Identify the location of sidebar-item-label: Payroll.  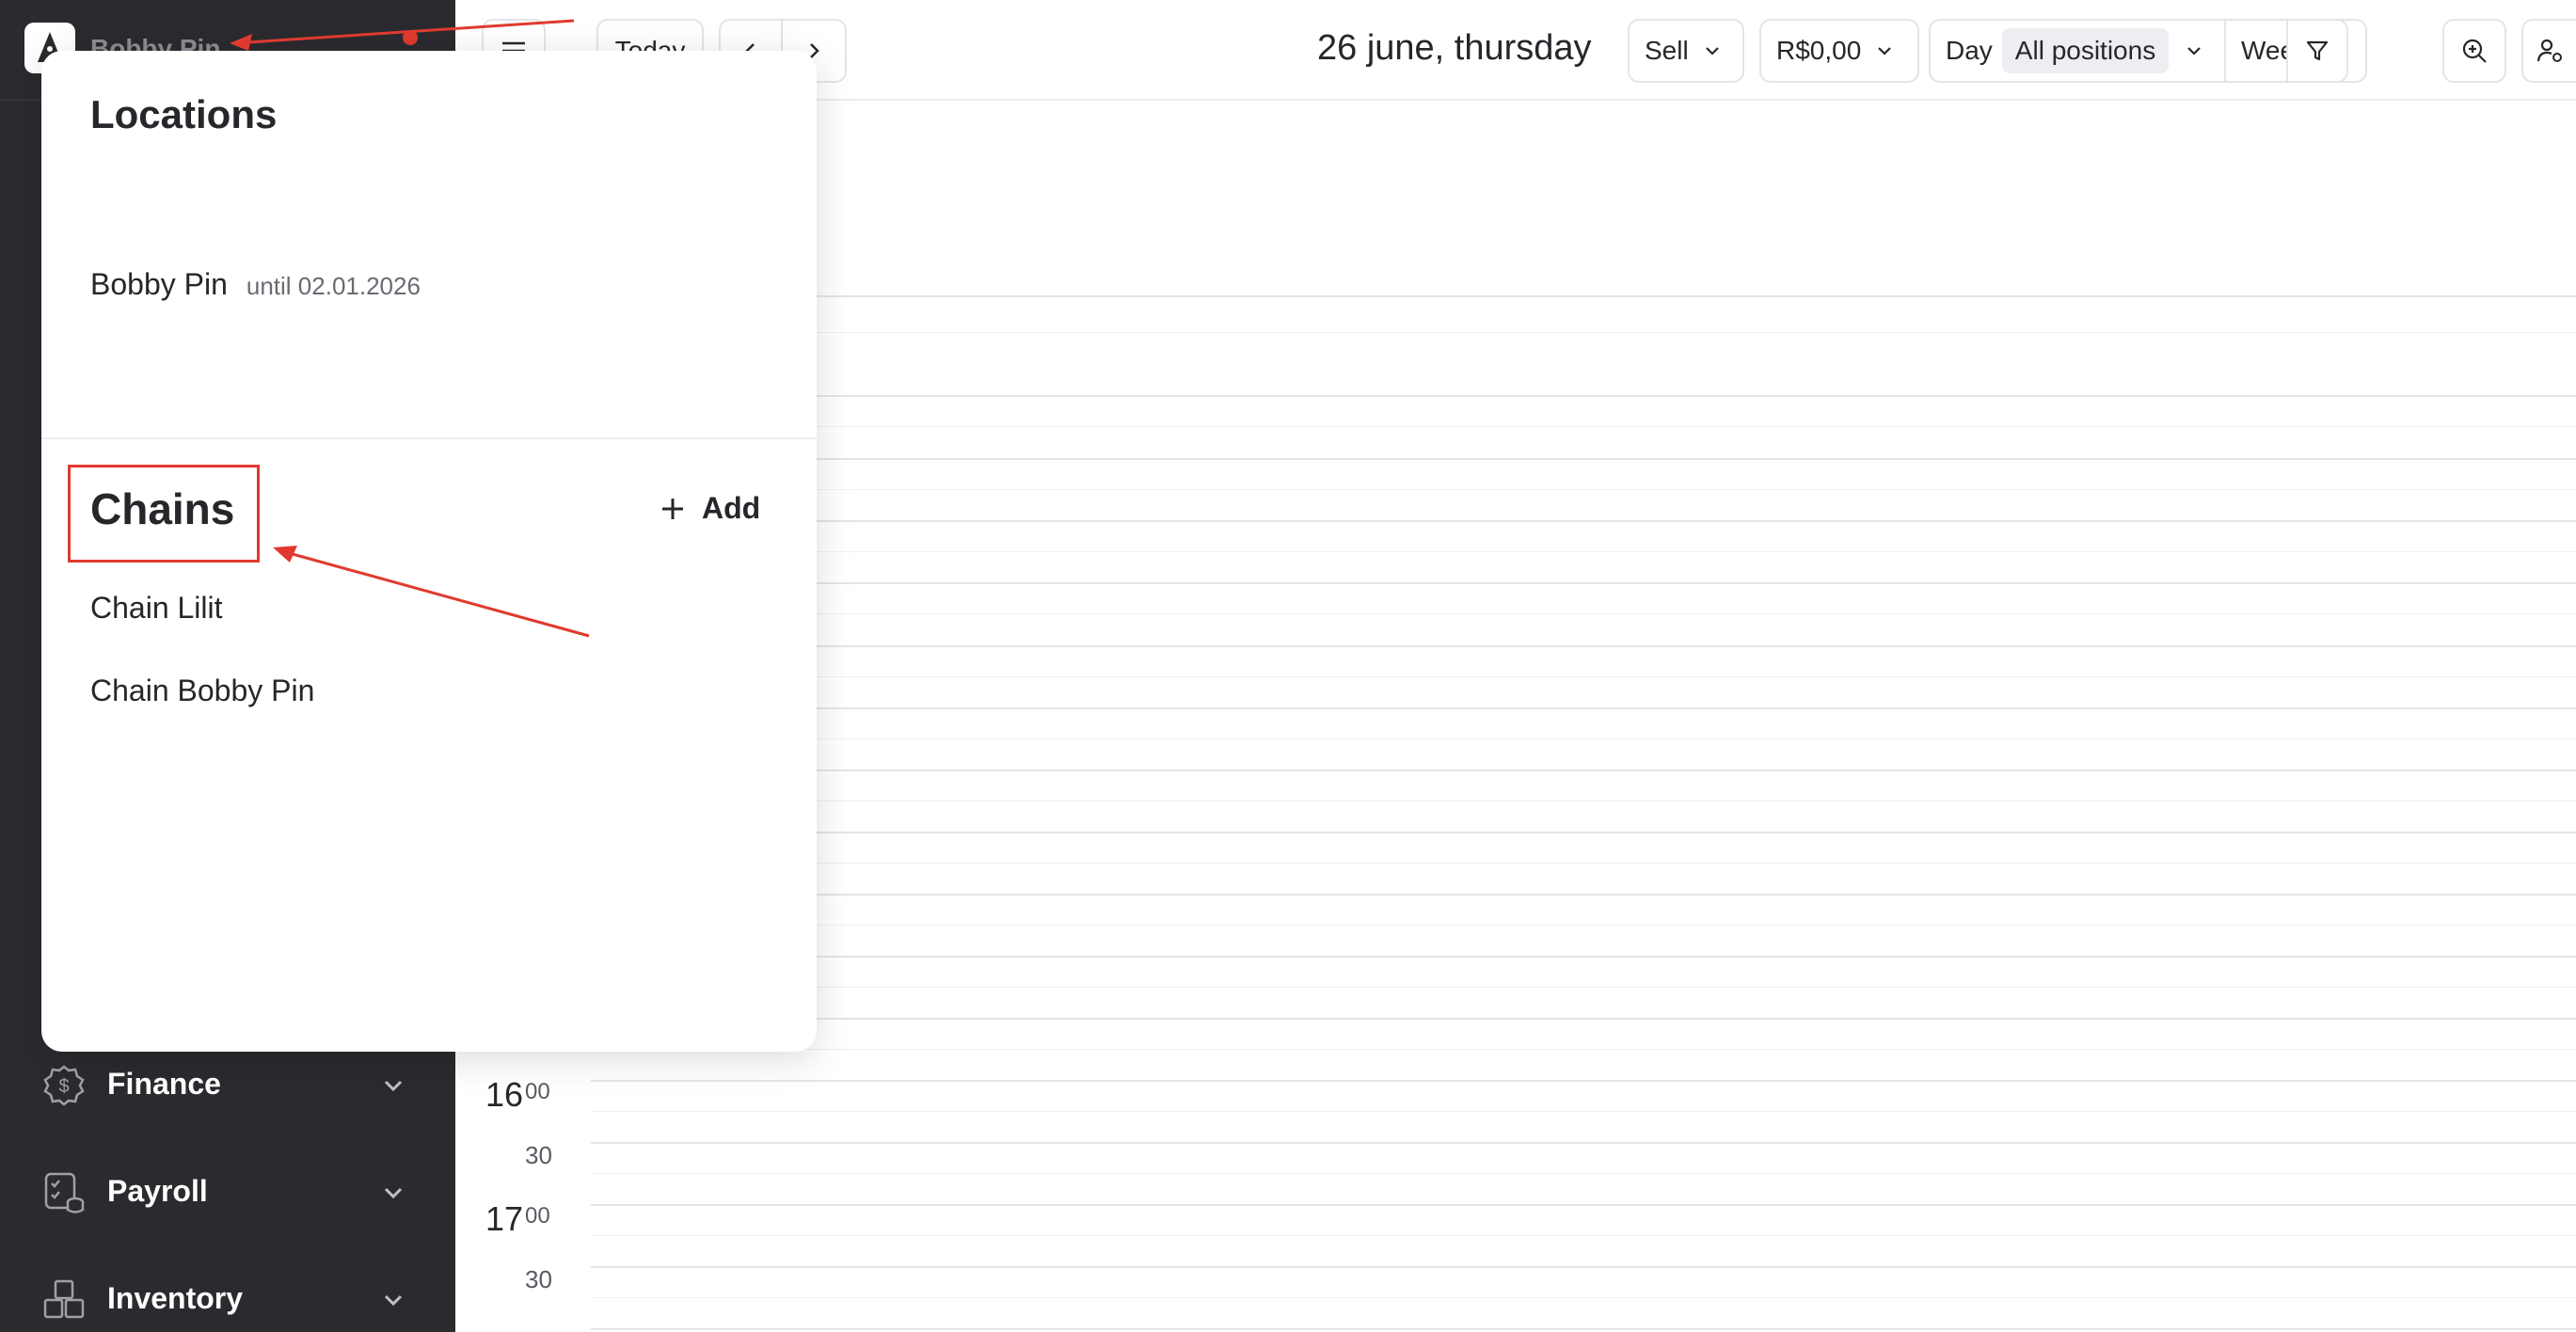
(157, 1190).